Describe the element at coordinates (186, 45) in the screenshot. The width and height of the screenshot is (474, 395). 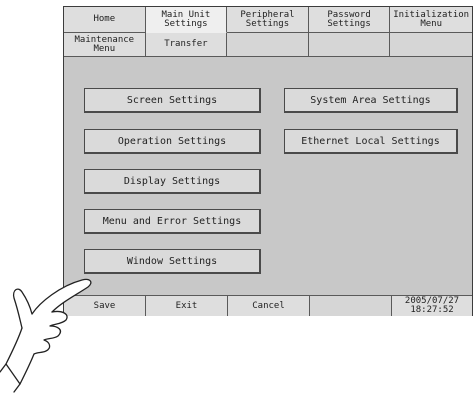
I see `tab-transfer: Transfer` at that location.